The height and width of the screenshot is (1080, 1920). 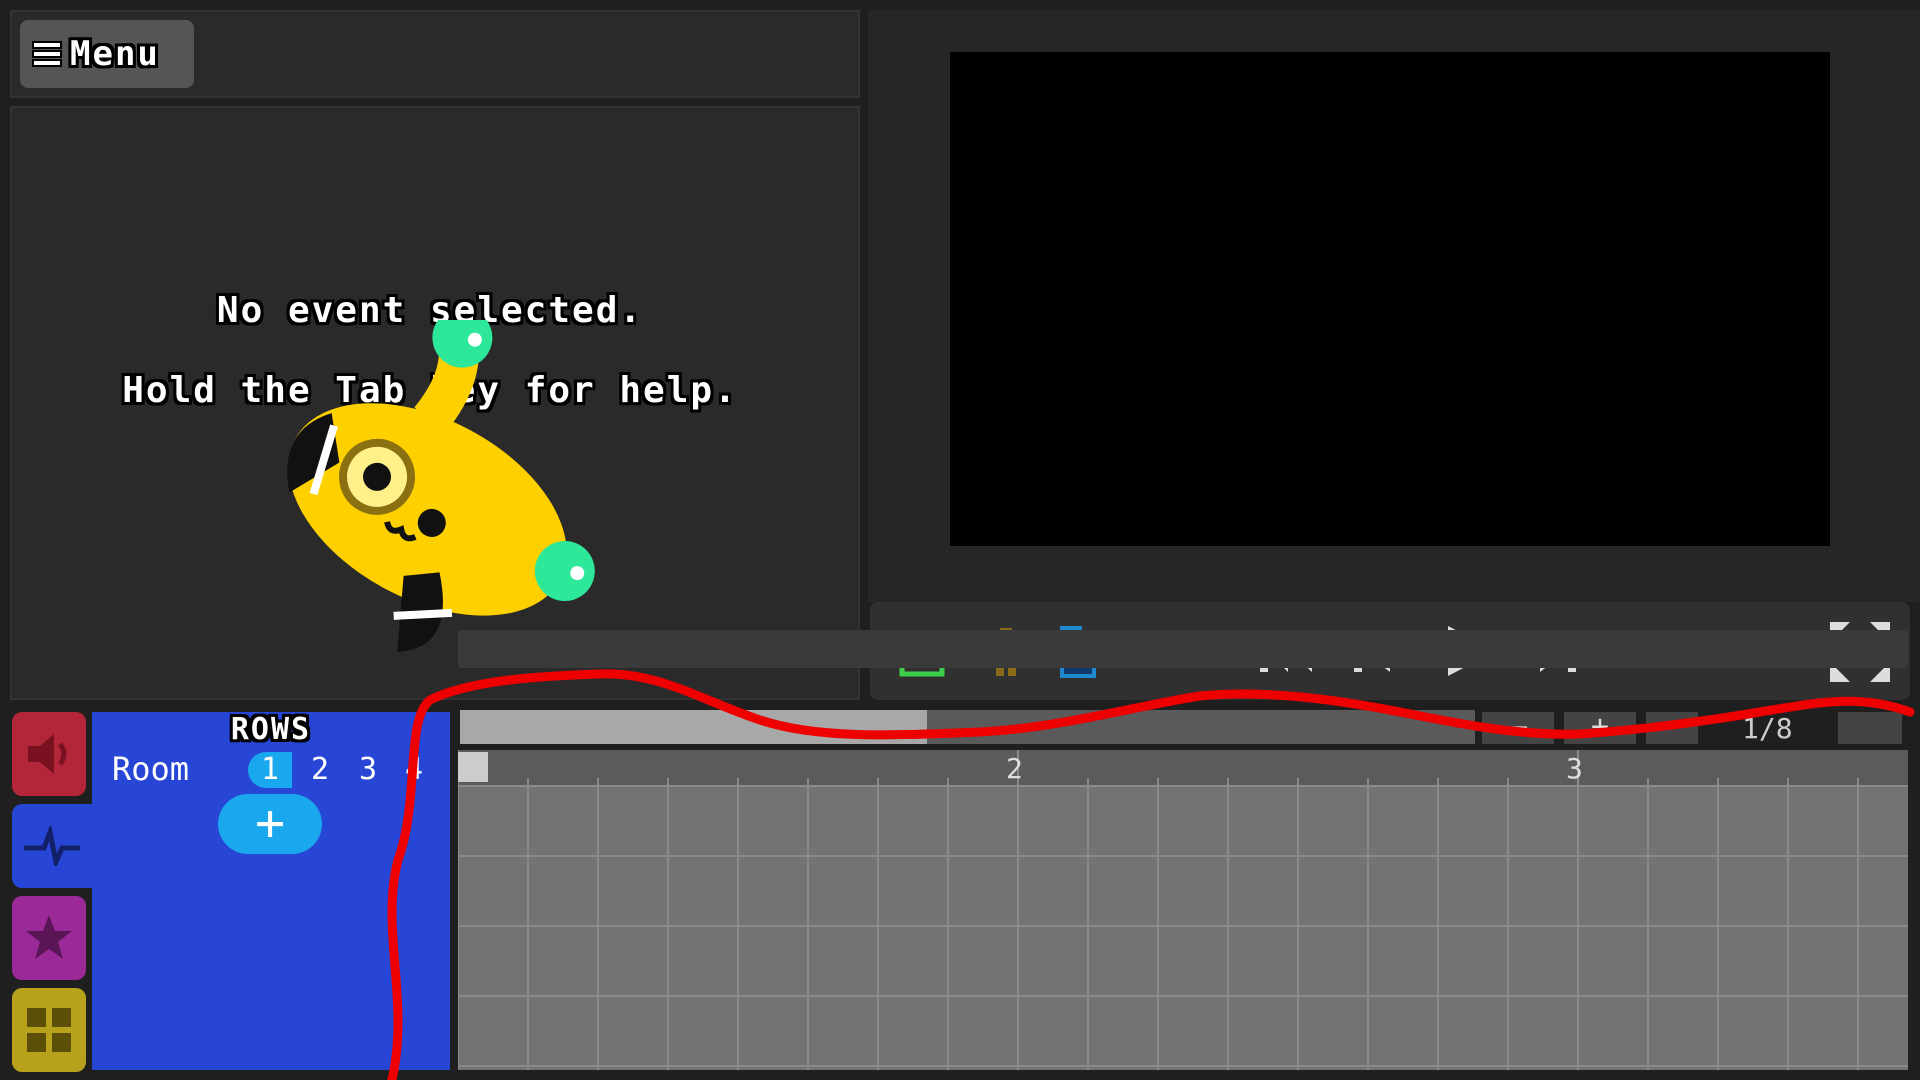 What do you see at coordinates (271, 729) in the screenshot?
I see `rows-title: ROWS` at bounding box center [271, 729].